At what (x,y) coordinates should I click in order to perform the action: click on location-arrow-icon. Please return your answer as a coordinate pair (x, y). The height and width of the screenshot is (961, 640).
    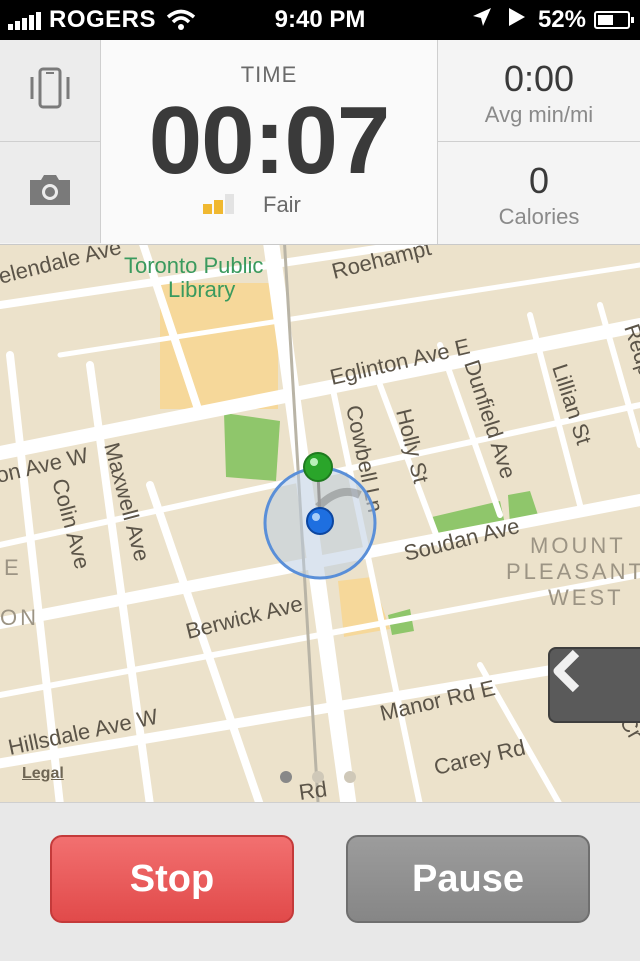
    Looking at the image, I should click on (482, 20).